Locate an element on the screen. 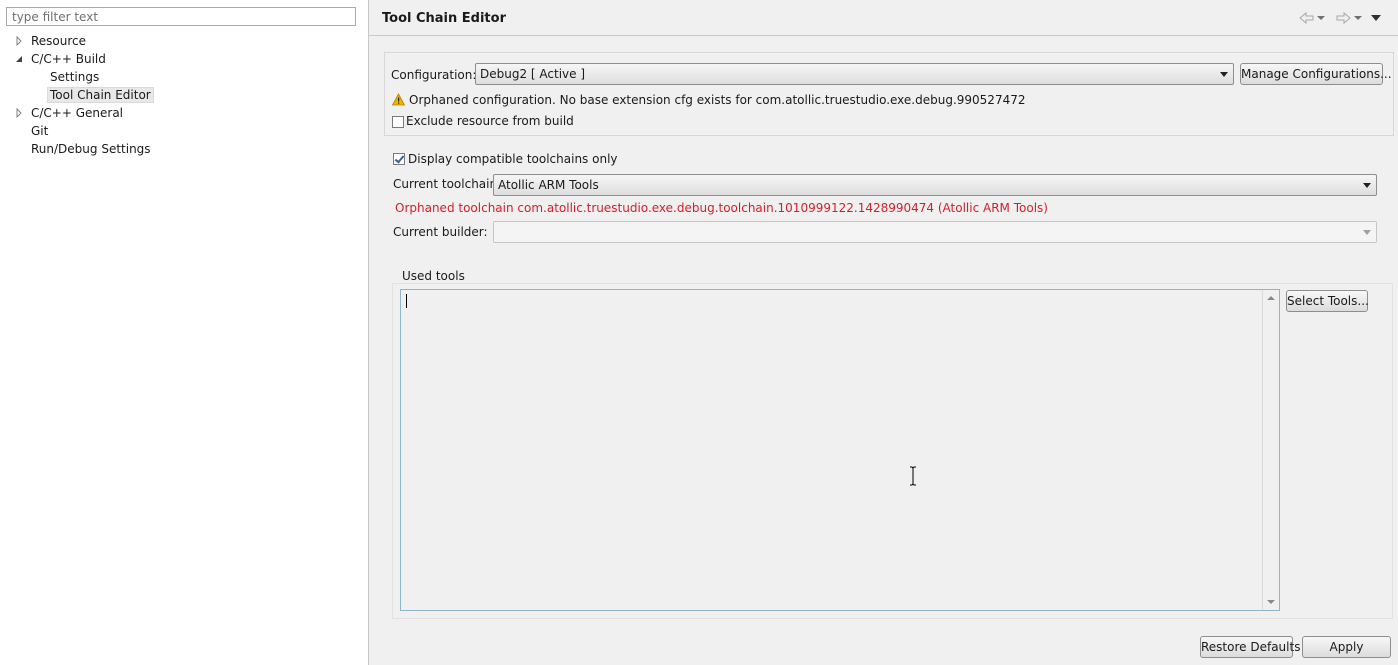 Image resolution: width=1398 pixels, height=665 pixels. tree-item-label: Tool Chain Editor is located at coordinates (100, 95).